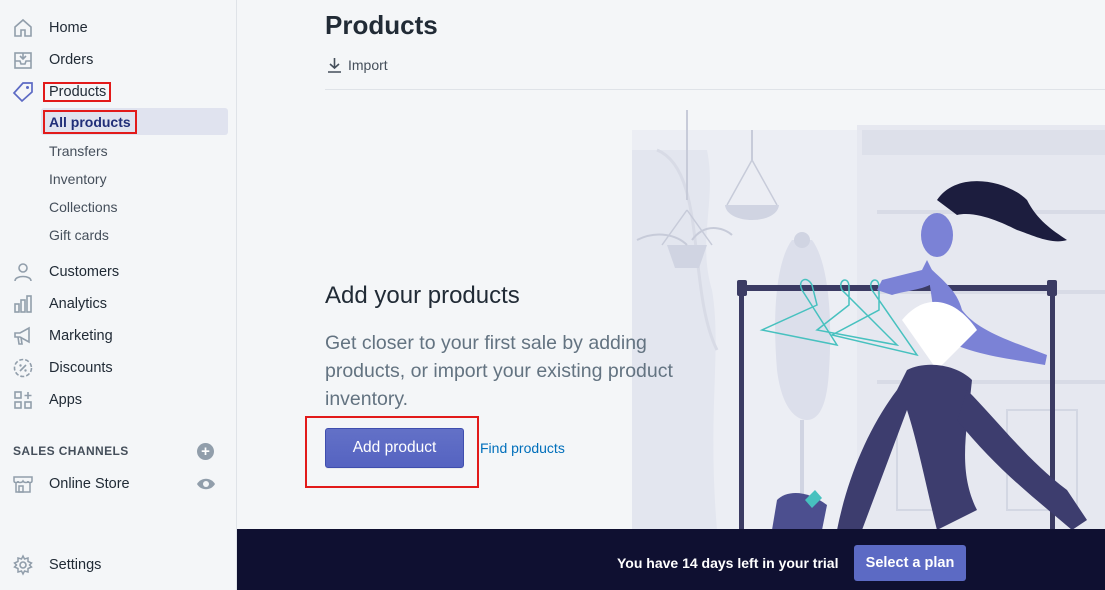 Image resolution: width=1105 pixels, height=590 pixels. I want to click on sidebar-subitem-all-products: All products, so click(134, 121).